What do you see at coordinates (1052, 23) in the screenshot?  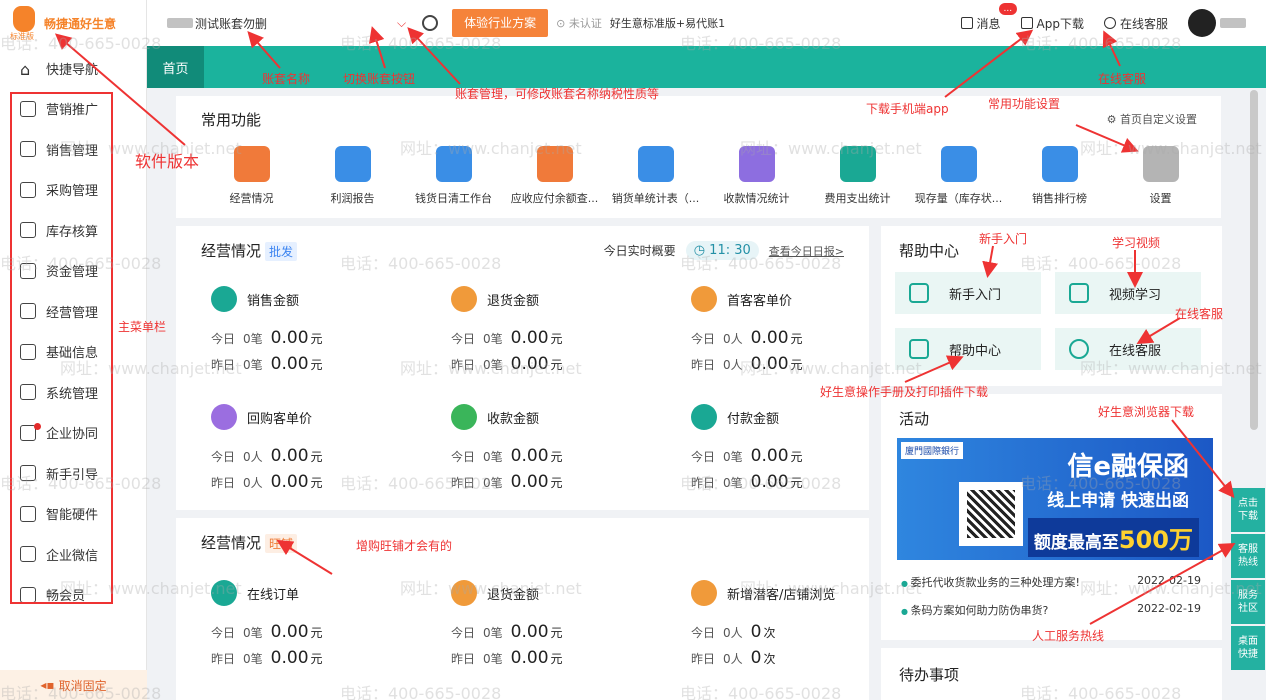 I see `app-download-button: App下载` at bounding box center [1052, 23].